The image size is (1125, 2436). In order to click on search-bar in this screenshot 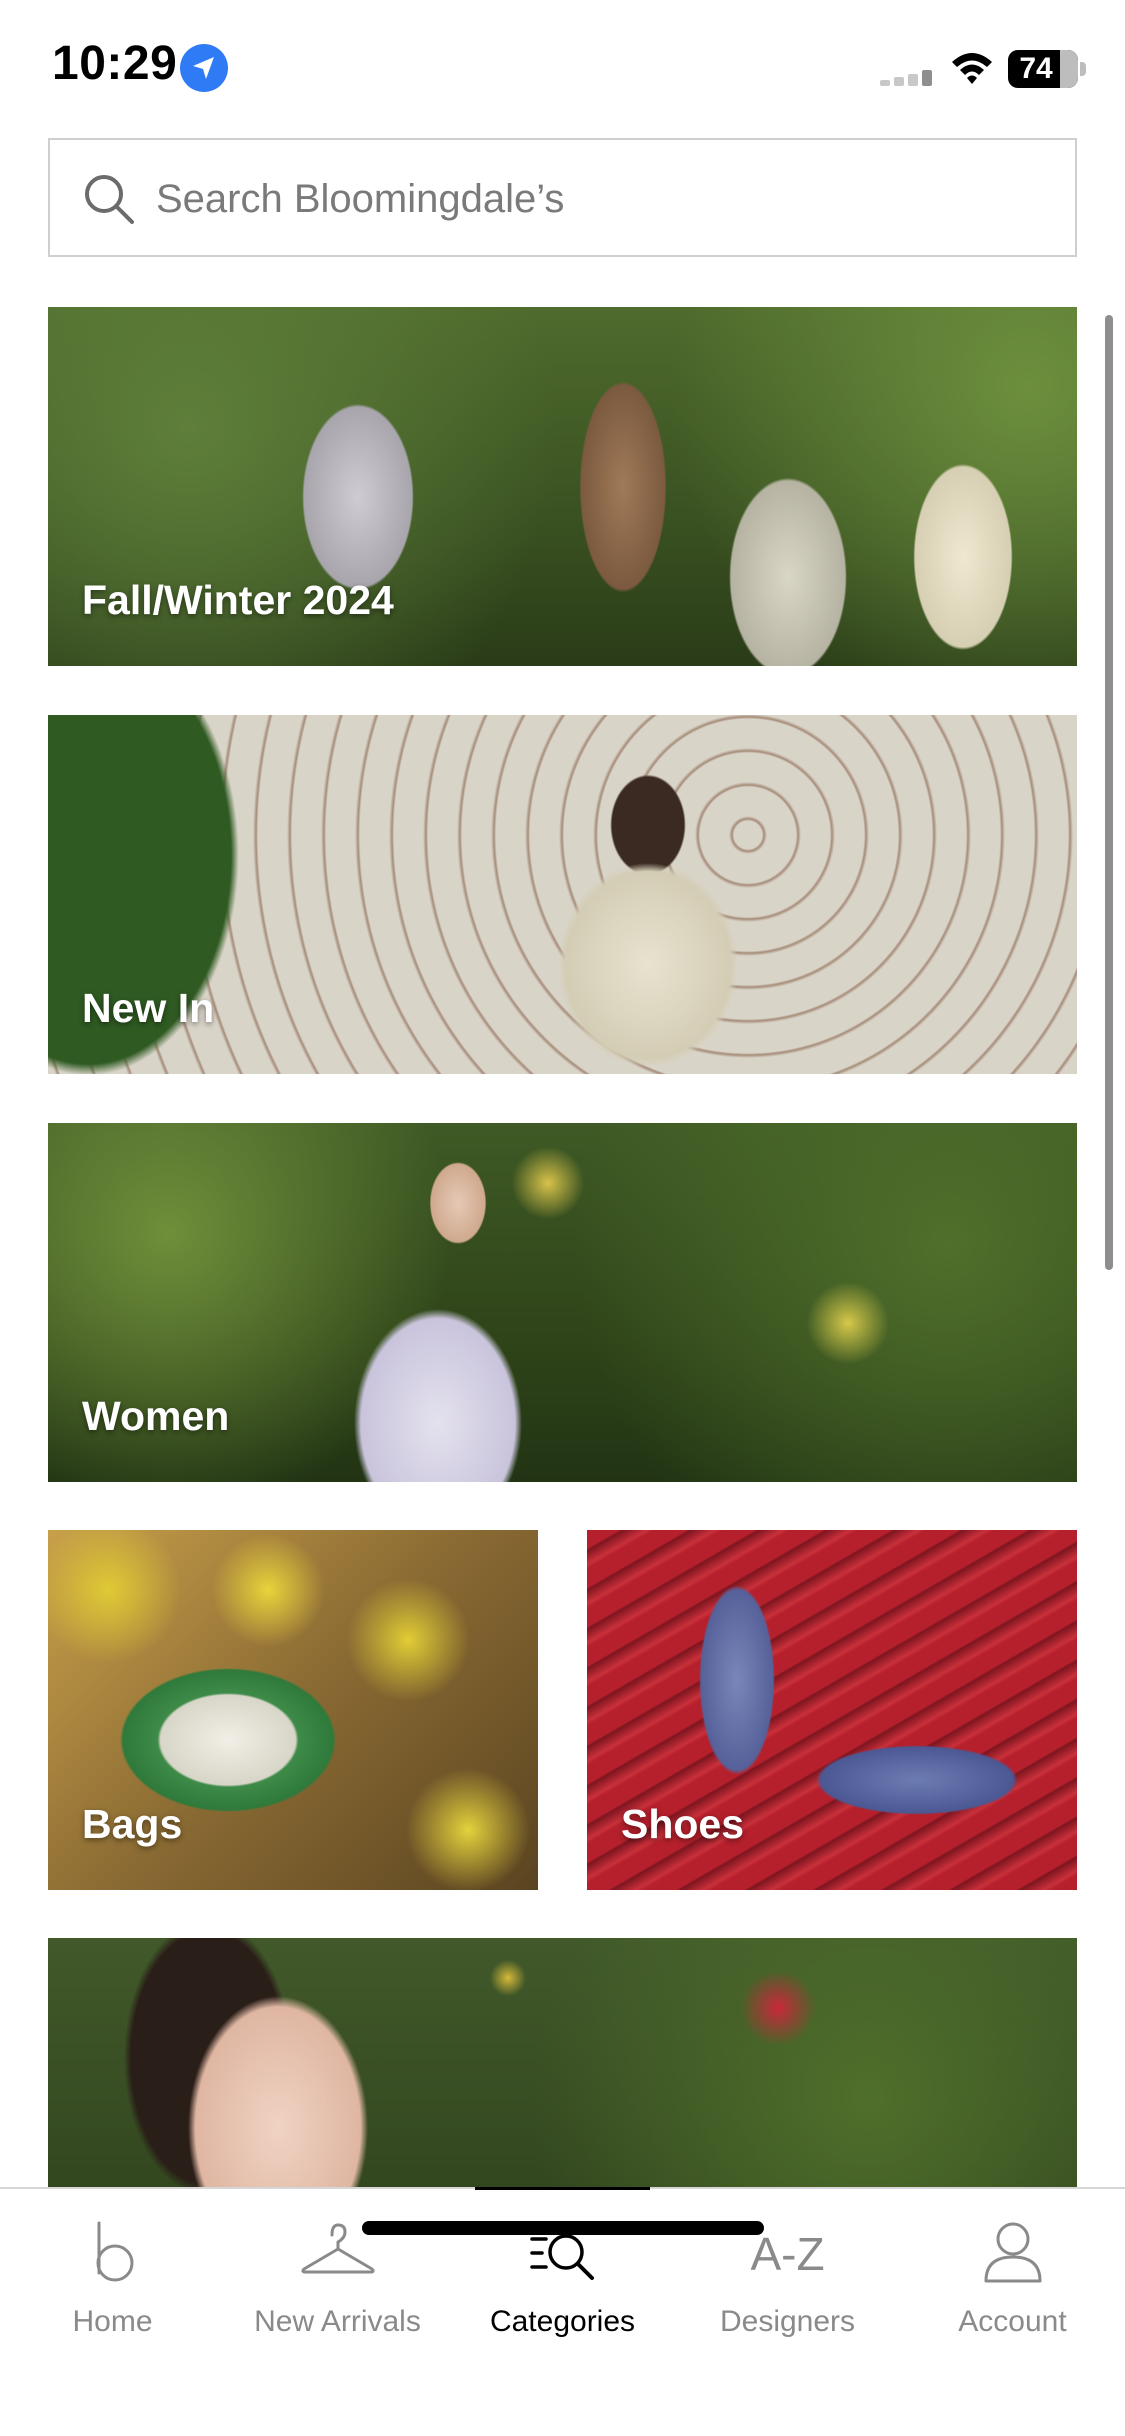, I will do `click(562, 197)`.